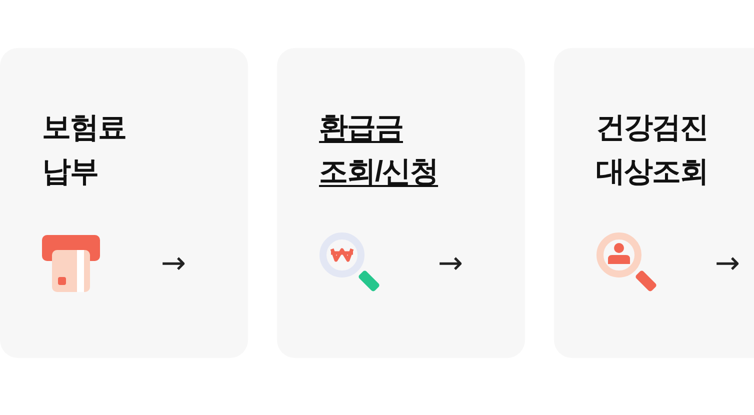  Describe the element at coordinates (72, 264) in the screenshot. I see `card-slot-icon` at that location.